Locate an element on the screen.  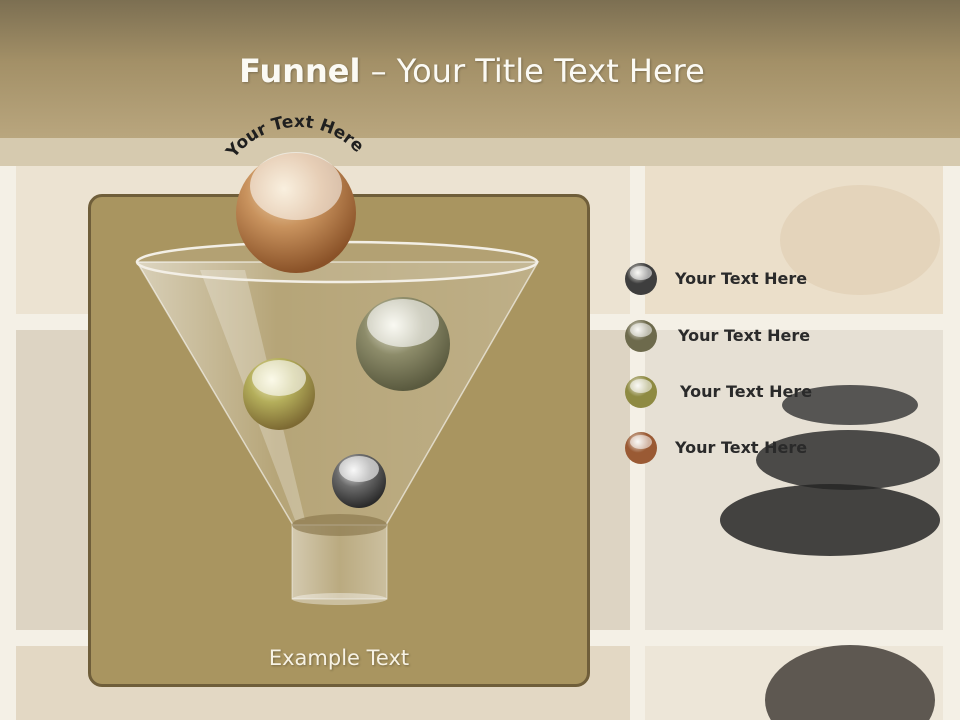
example-text: Example Text is located at coordinates (339, 658).